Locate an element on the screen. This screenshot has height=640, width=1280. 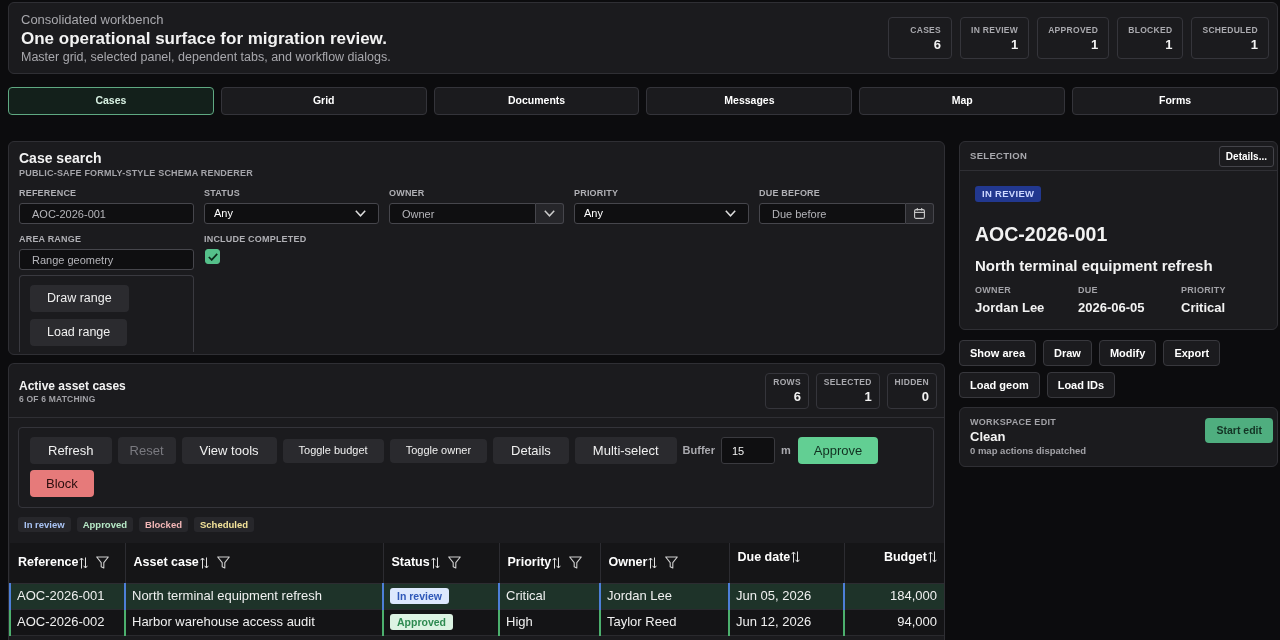
stat-label: BLOCKED is located at coordinates (1150, 30).